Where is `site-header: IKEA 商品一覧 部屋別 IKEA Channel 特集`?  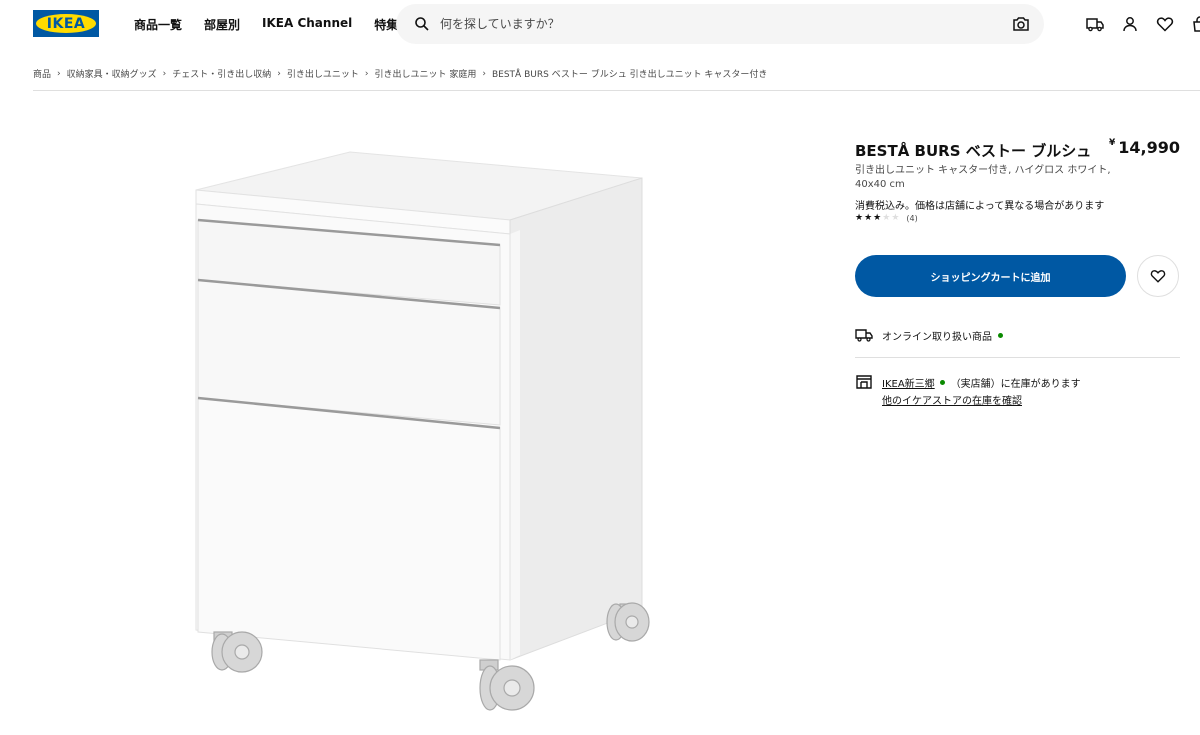 site-header: IKEA 商品一覧 部屋別 IKEA Channel 特集 is located at coordinates (600, 25).